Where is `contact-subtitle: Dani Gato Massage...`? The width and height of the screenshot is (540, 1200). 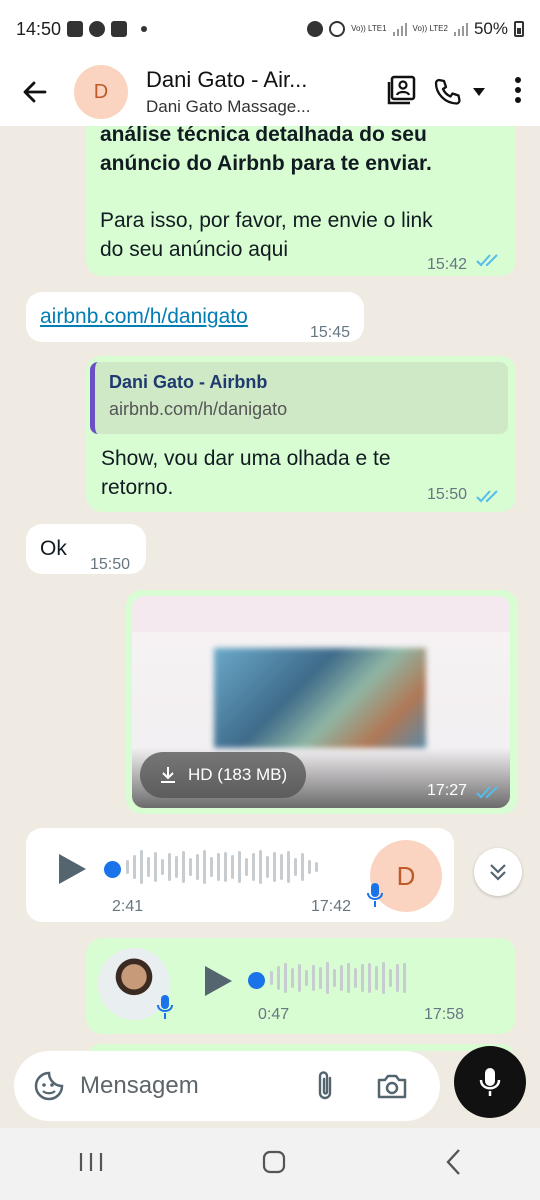
contact-subtitle: Dani Gato Massage... is located at coordinates (228, 106).